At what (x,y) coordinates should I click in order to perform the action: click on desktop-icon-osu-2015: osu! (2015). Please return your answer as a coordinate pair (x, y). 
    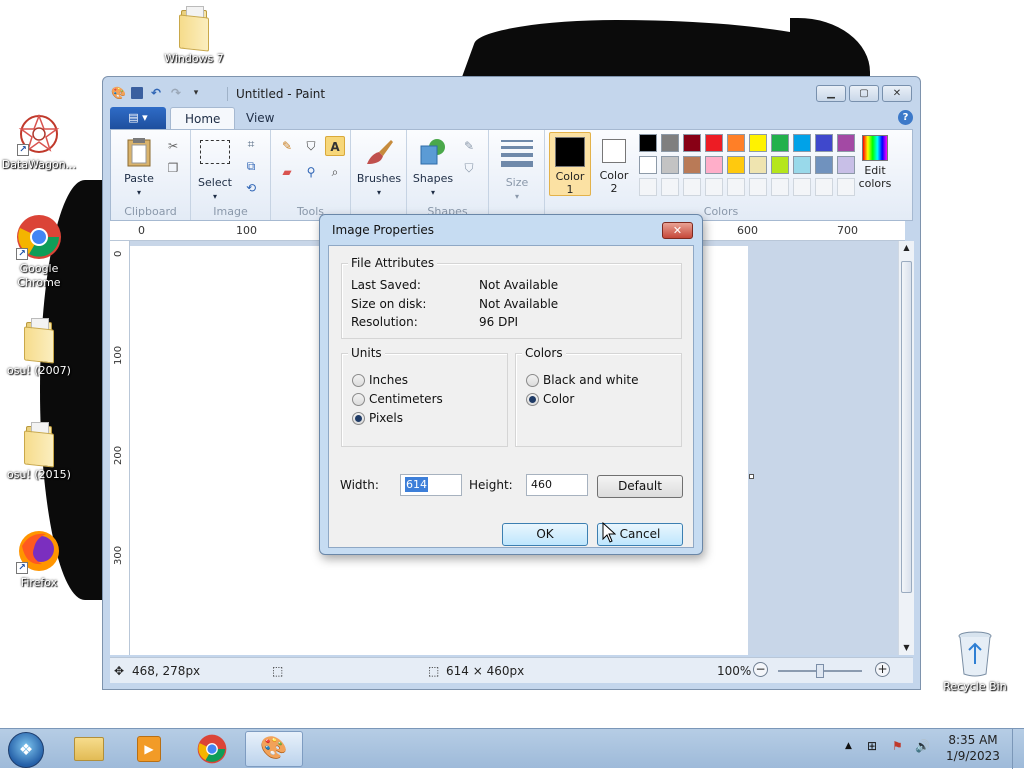
    Looking at the image, I should click on (39, 452).